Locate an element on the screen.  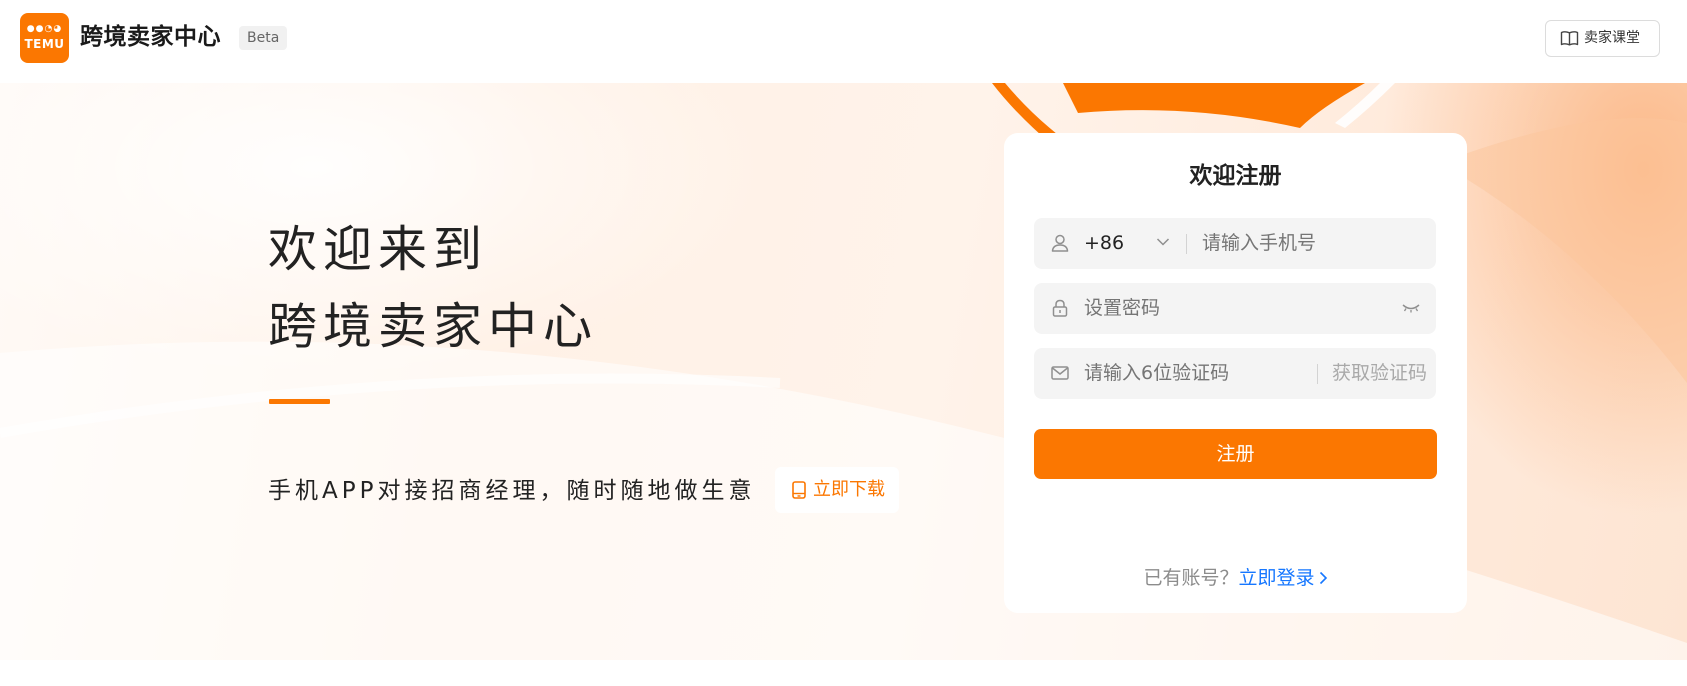
phone-input is located at coordinates (1312, 243).